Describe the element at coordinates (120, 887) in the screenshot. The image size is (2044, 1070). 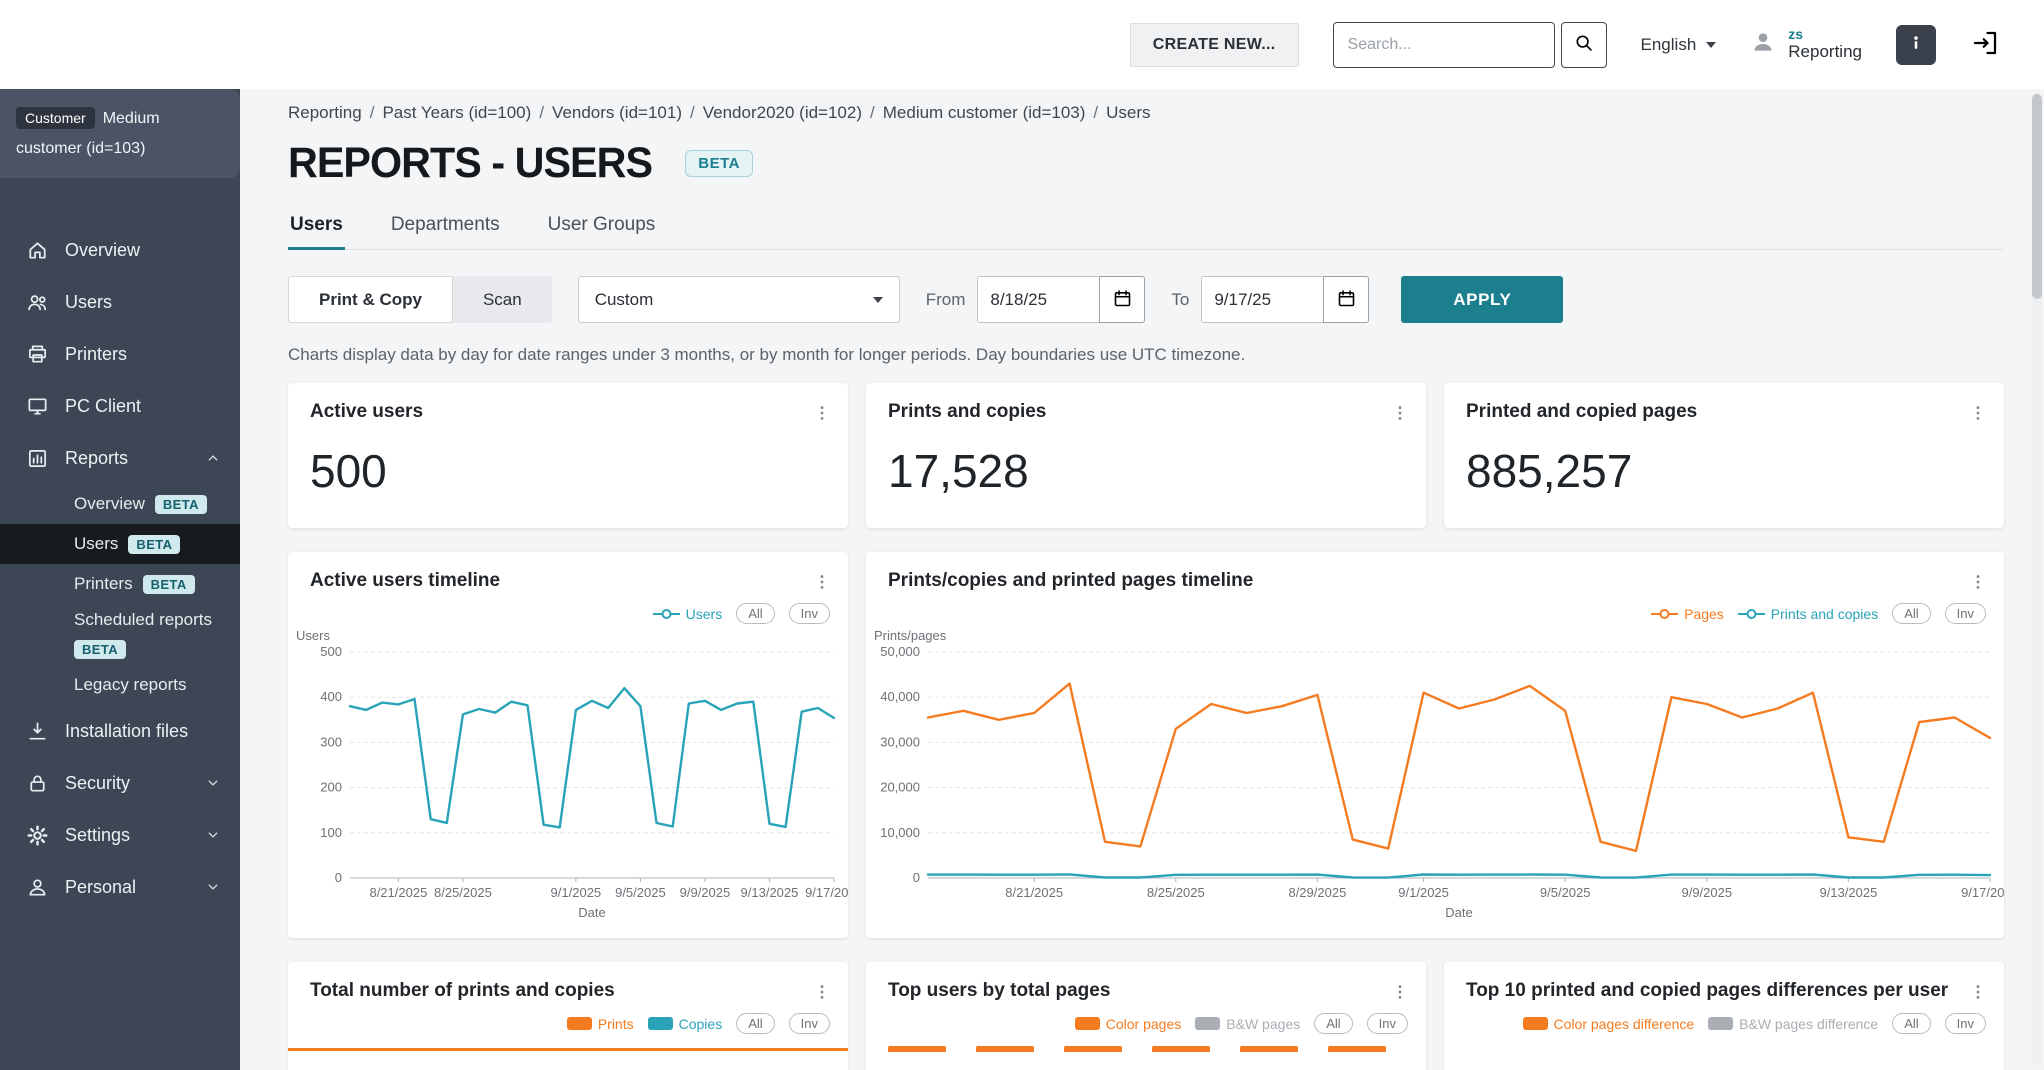
I see `sidebar-item-personal: Personal` at that location.